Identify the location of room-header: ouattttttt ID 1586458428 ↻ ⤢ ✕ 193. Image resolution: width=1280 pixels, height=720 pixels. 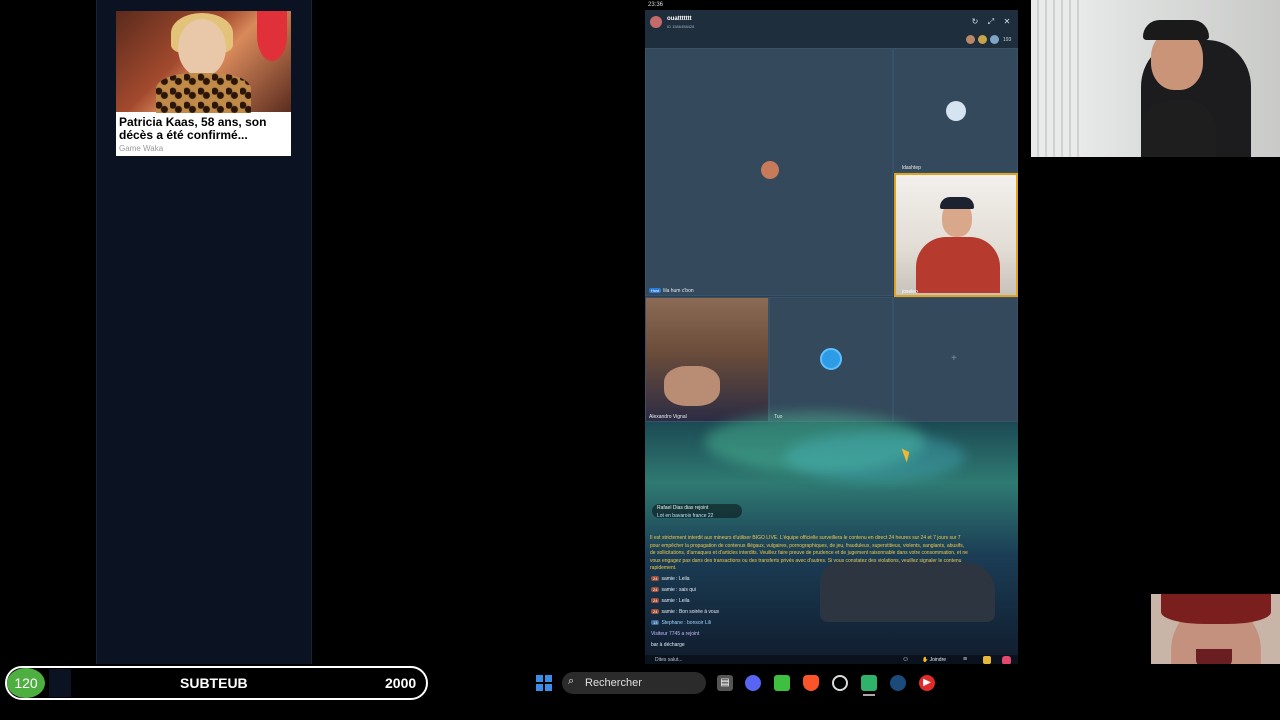
(831, 29).